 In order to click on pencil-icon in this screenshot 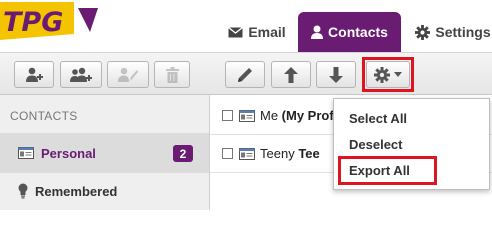, I will do `click(245, 74)`.